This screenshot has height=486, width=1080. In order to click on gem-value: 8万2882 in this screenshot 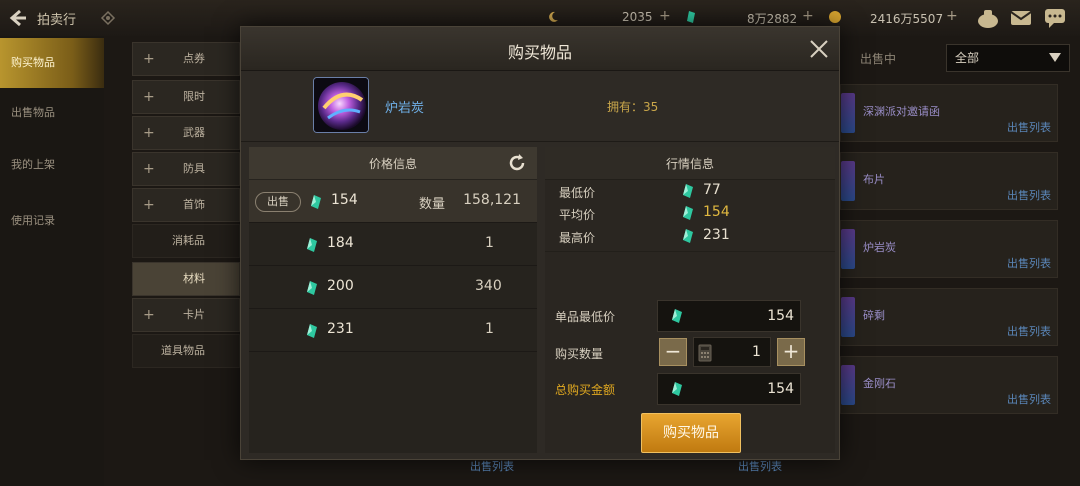, I will do `click(772, 19)`.